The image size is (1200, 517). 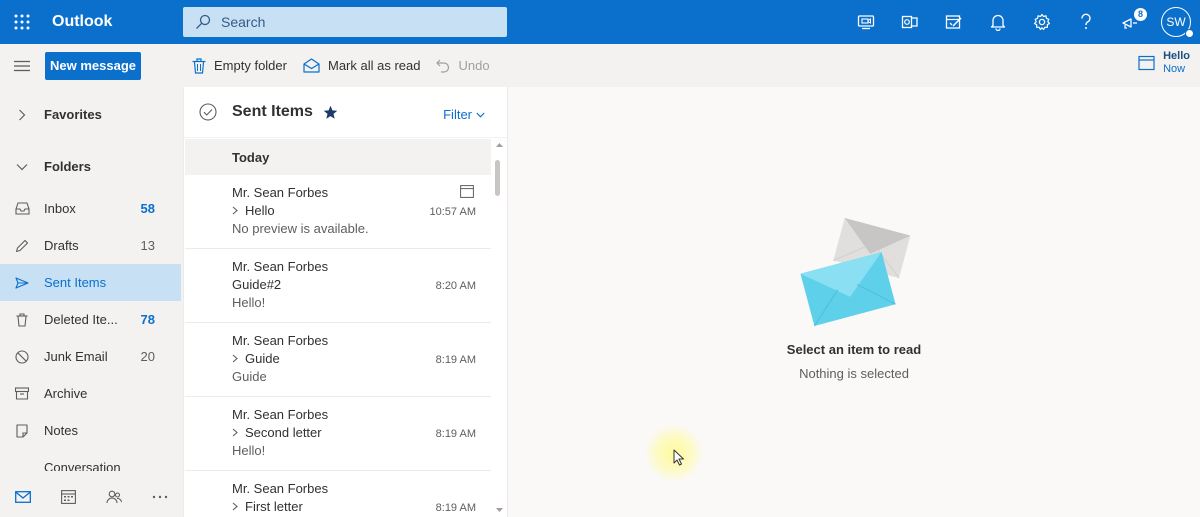 What do you see at coordinates (61, 430) in the screenshot?
I see `sidebar-item-label: Notes` at bounding box center [61, 430].